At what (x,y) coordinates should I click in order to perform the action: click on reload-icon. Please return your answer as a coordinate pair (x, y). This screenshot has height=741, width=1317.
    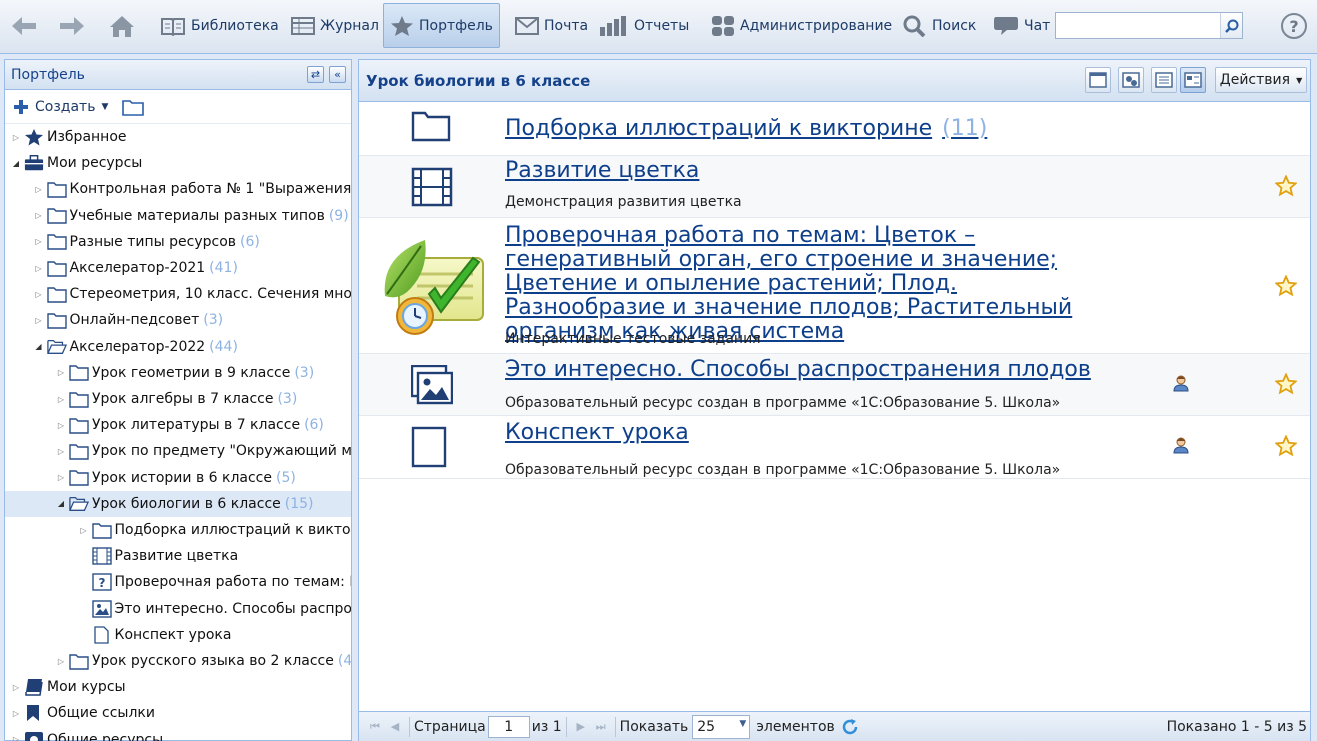
    Looking at the image, I should click on (850, 727).